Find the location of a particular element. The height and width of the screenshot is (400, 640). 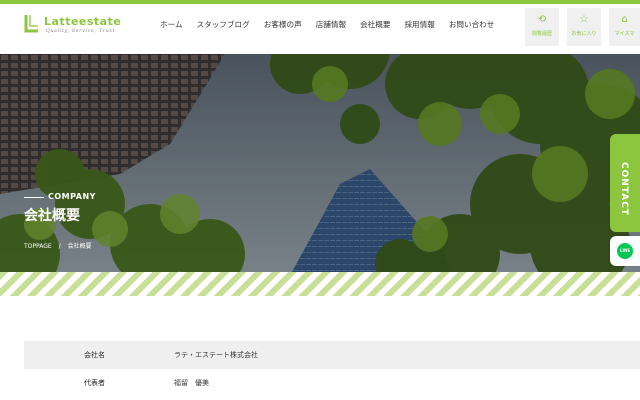

nav-recruit: 採用情報 is located at coordinates (419, 27).